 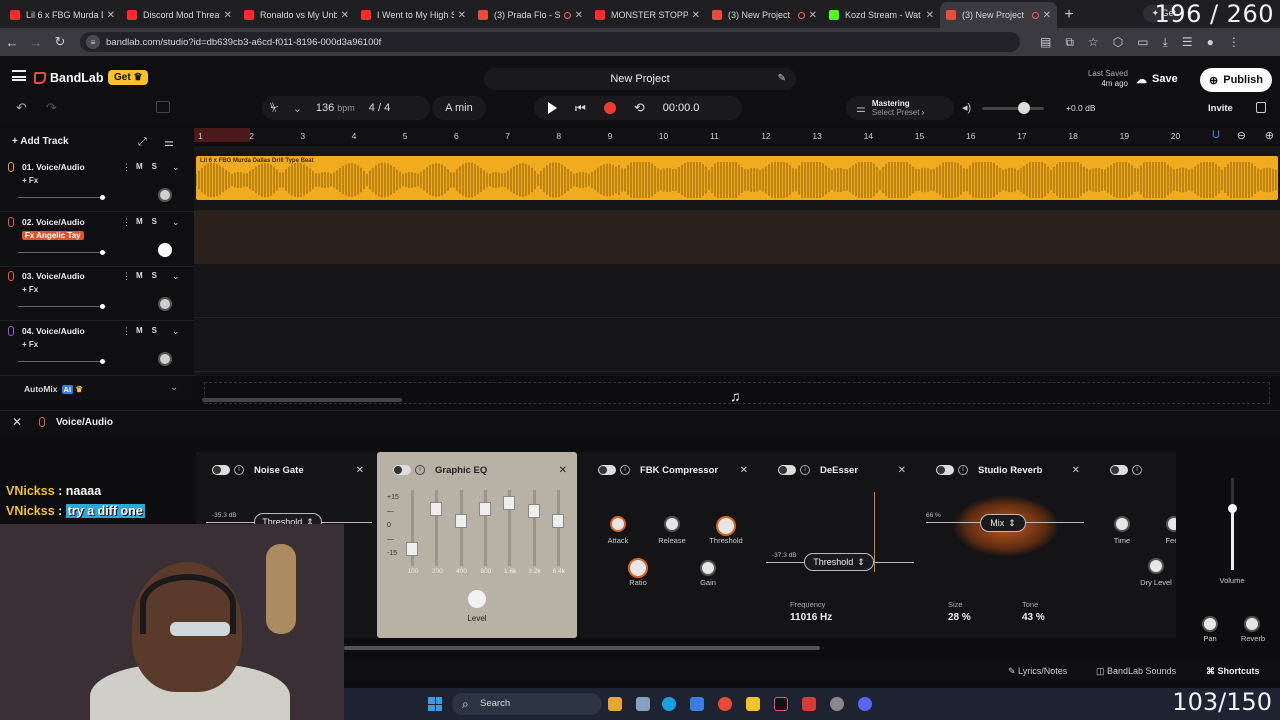 I want to click on get-membership-button: Get ♛, so click(x=128, y=77).